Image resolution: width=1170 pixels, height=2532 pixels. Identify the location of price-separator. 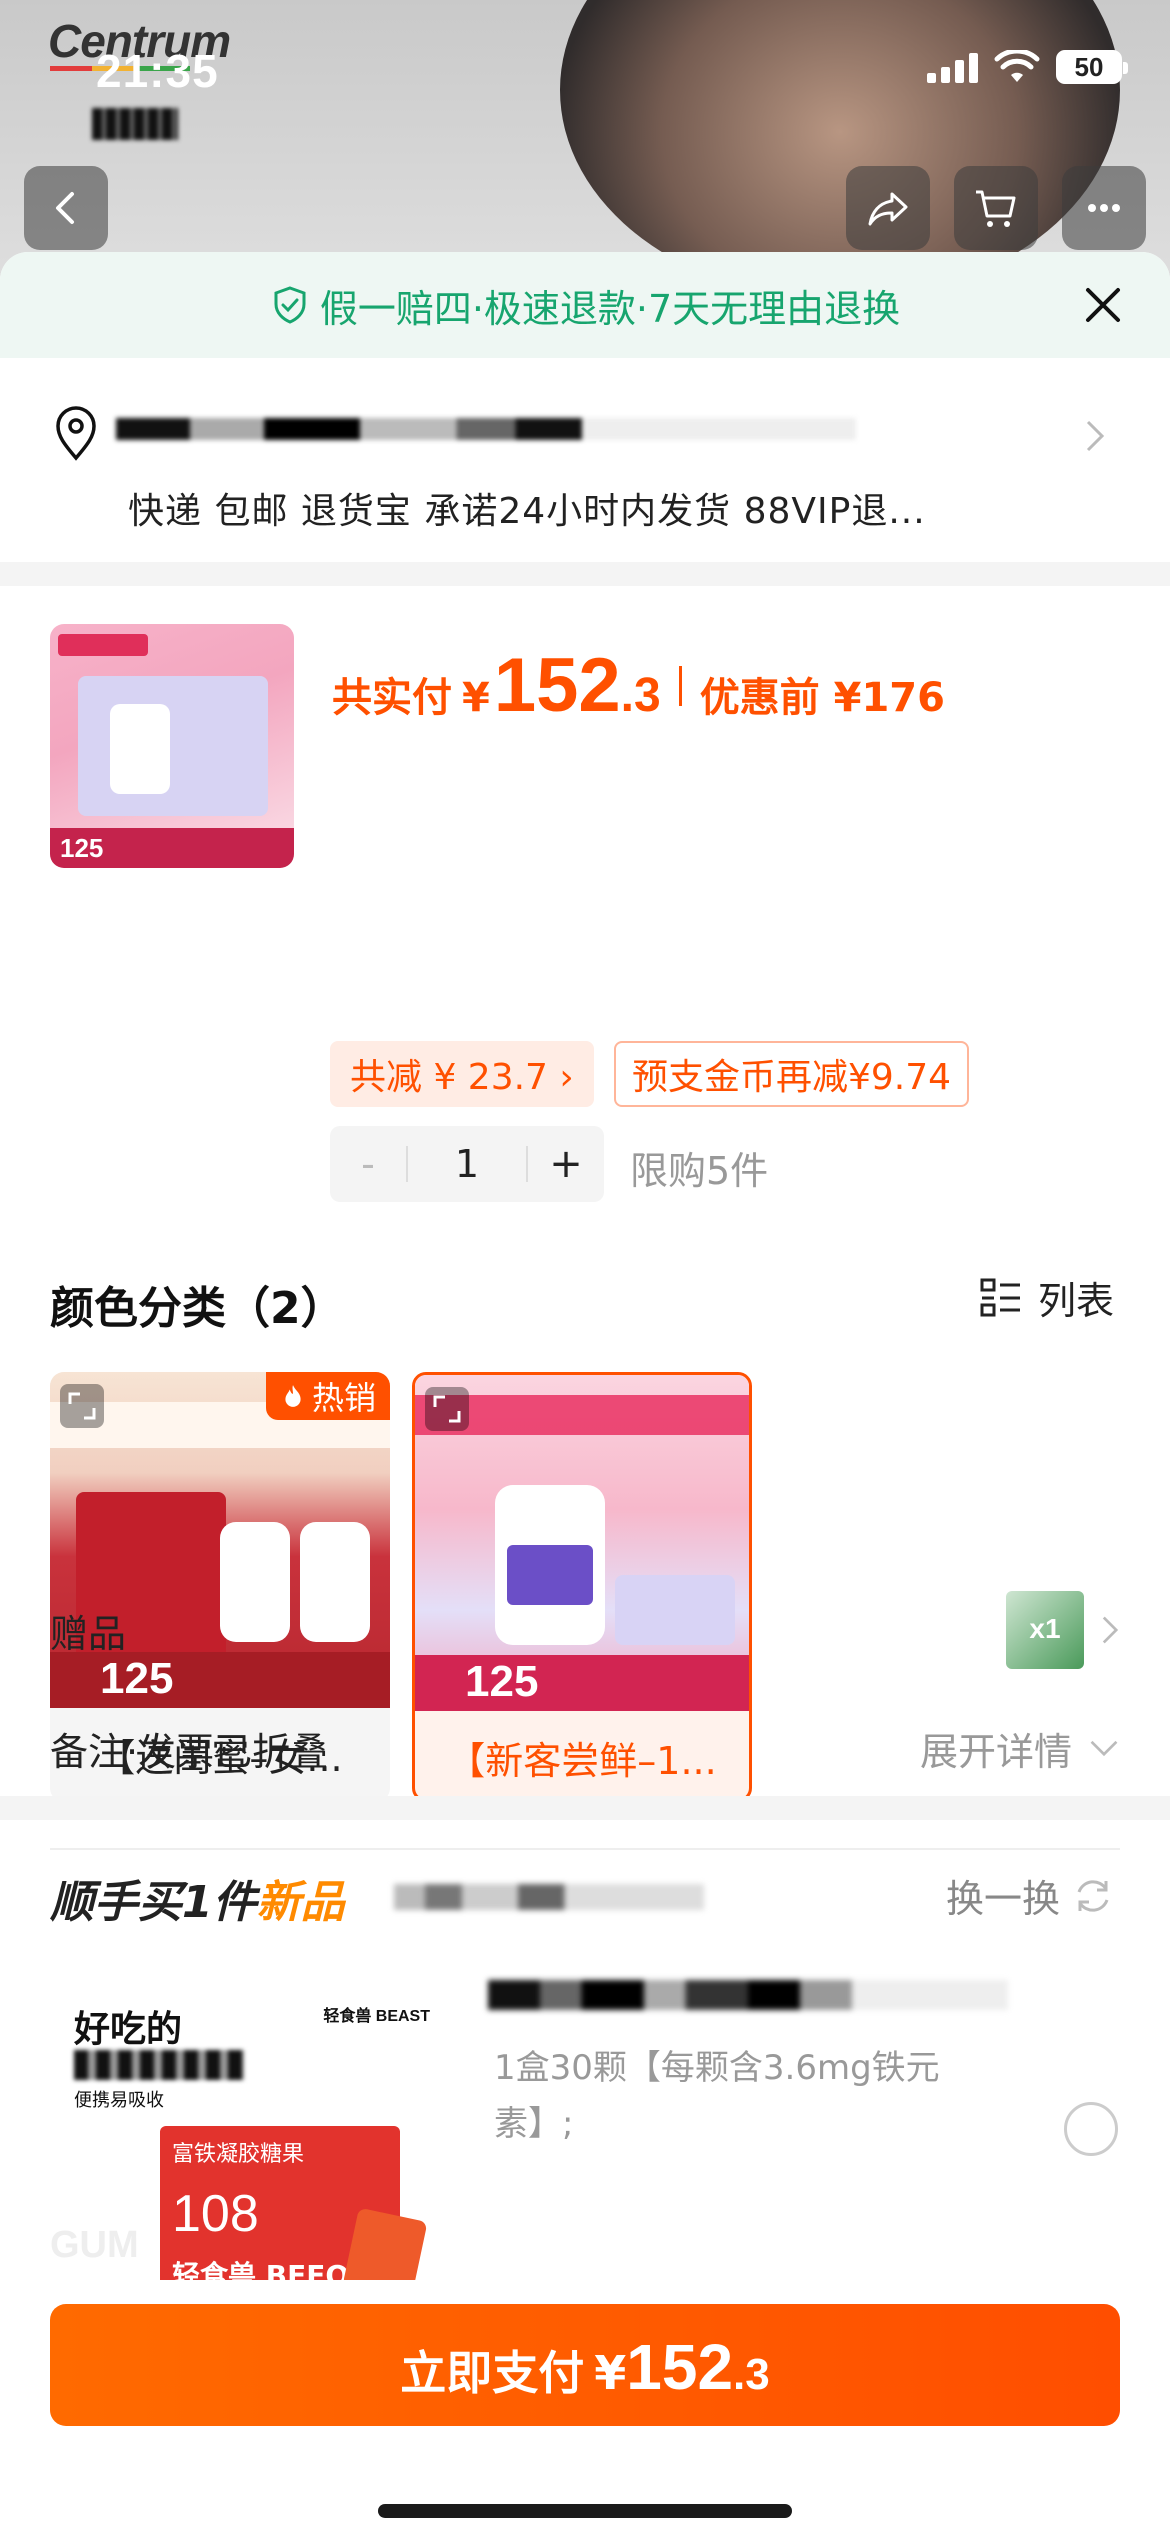
(680, 685).